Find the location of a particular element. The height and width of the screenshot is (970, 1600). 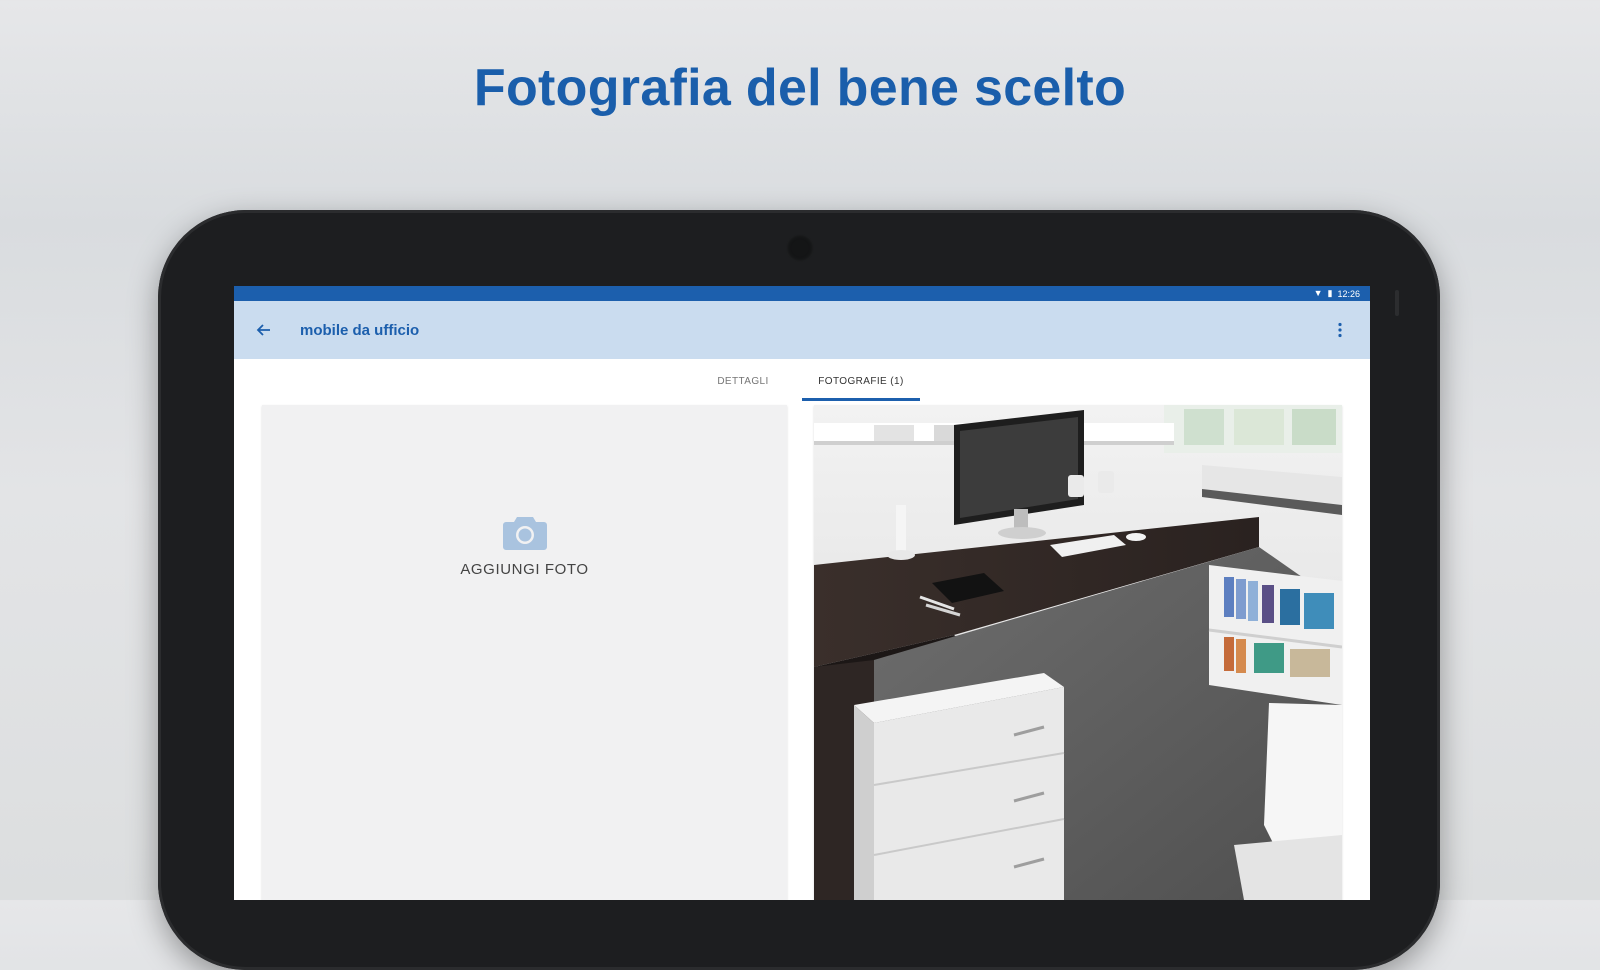

tab-dettagli: DETTAGLI is located at coordinates (743, 381).